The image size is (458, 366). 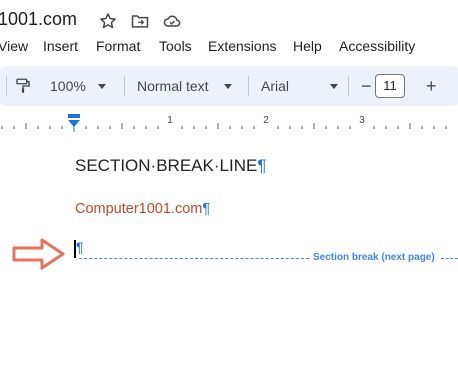 I want to click on zoom-value: 100%, so click(x=68, y=86).